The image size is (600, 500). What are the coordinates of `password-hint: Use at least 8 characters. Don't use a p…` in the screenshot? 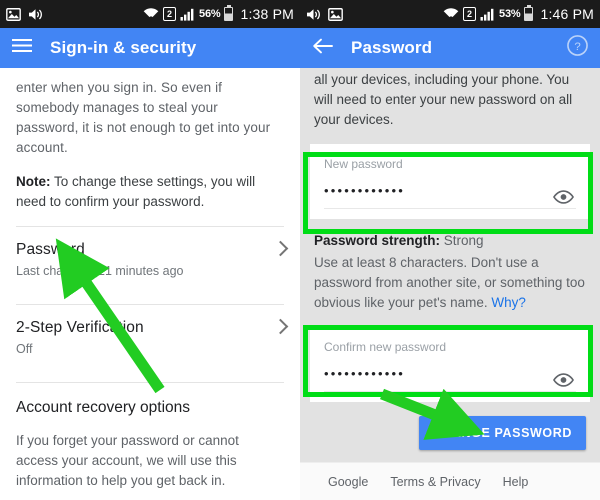 It's located at (450, 282).